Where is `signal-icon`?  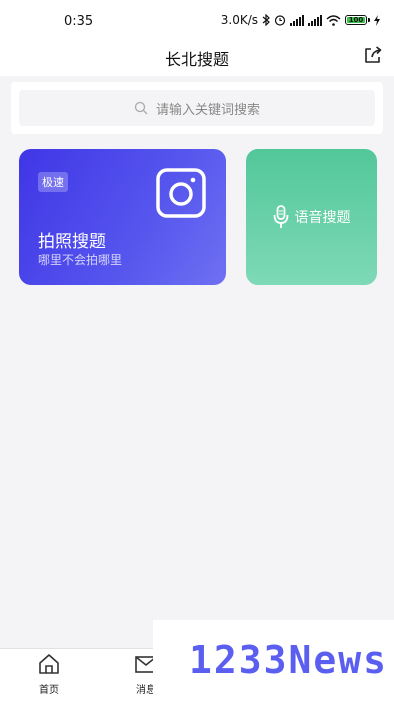 signal-icon is located at coordinates (297, 20).